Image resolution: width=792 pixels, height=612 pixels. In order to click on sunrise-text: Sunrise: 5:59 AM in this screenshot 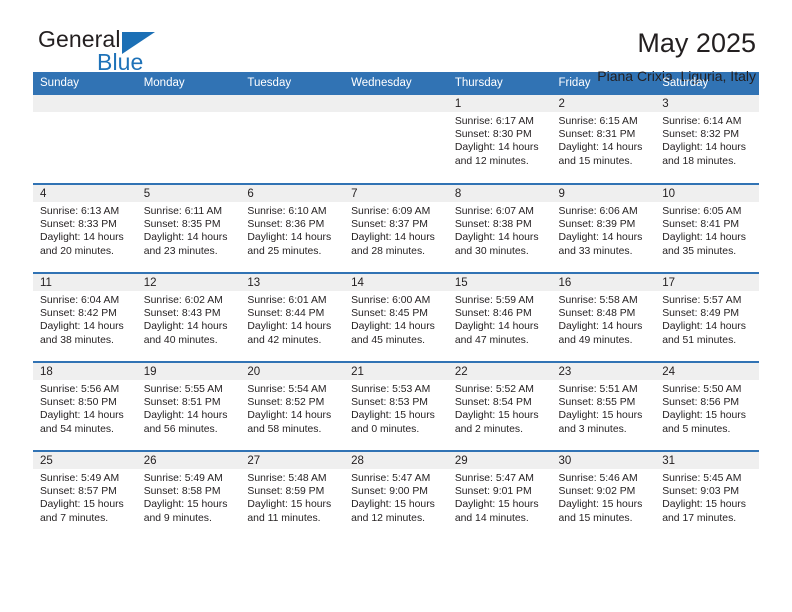, I will do `click(494, 300)`.